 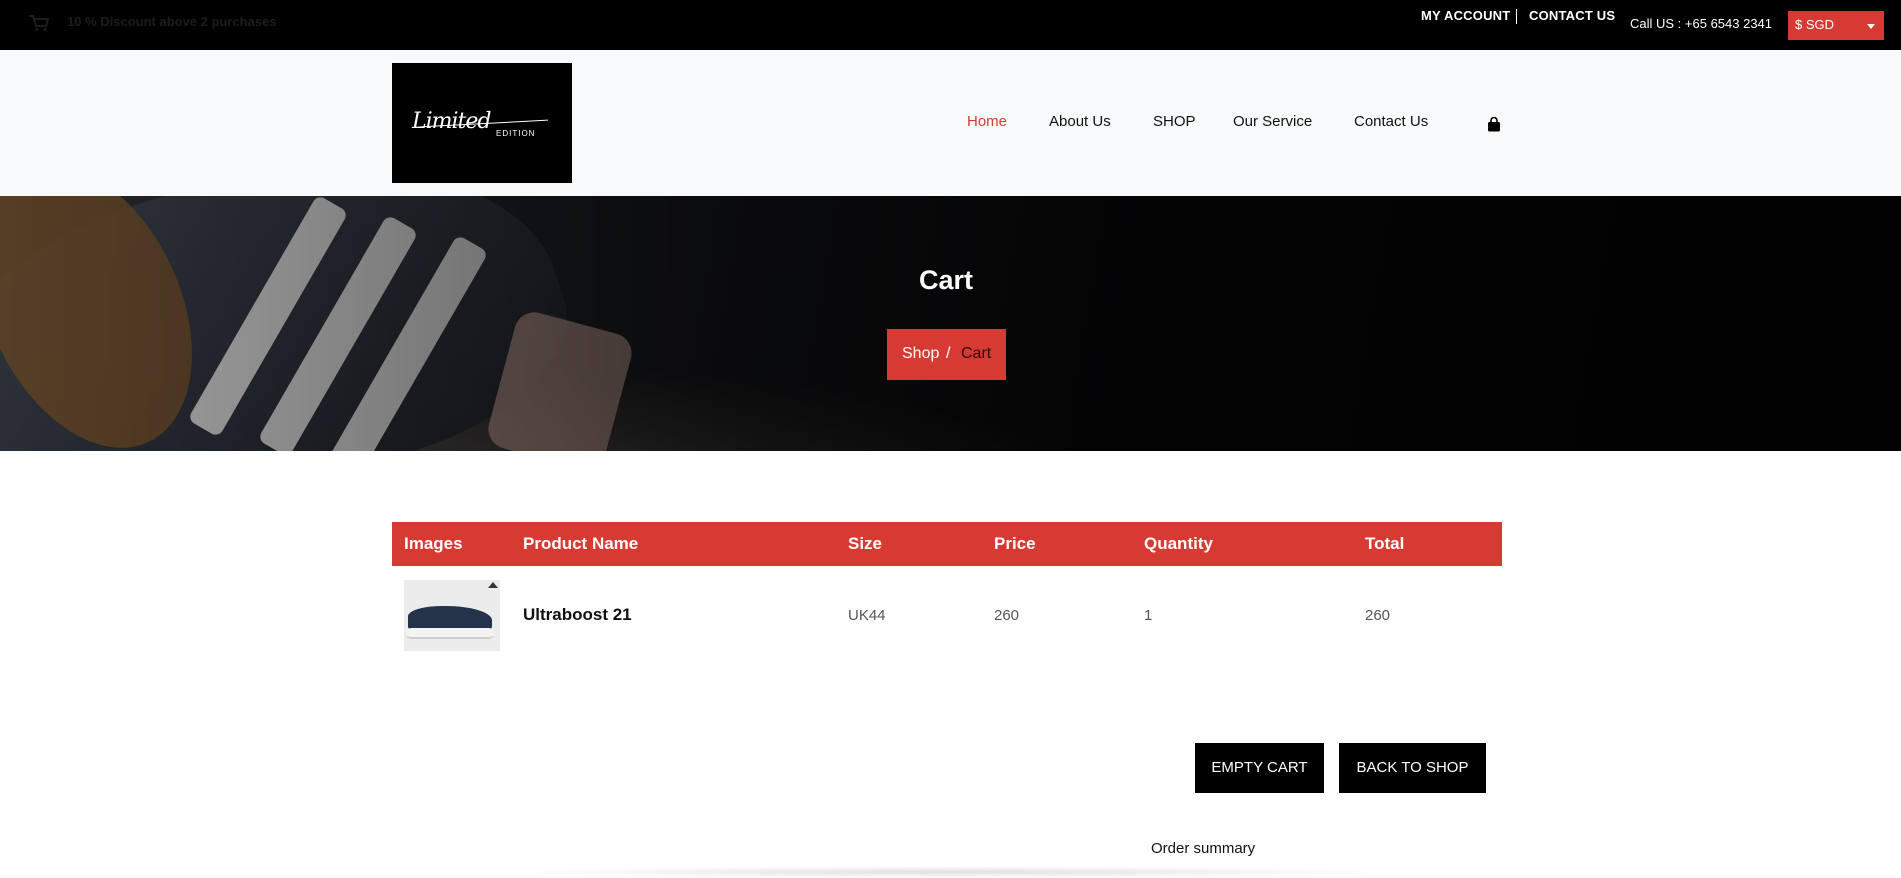 I want to click on order-summary-title: Order summary, so click(x=1203, y=848).